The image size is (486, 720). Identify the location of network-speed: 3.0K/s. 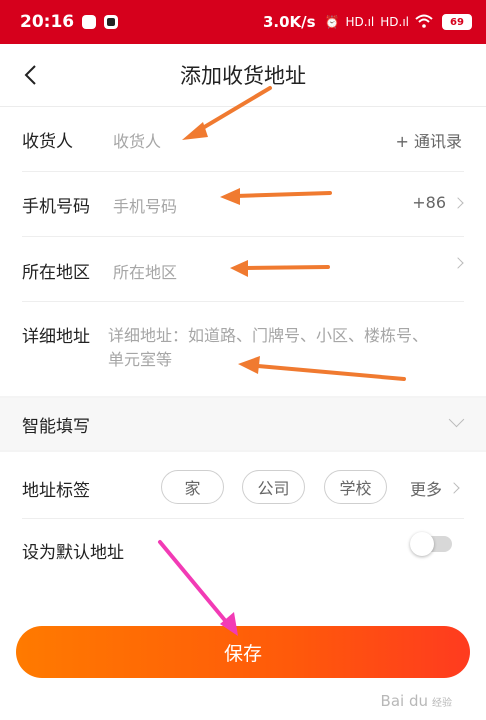
(289, 22).